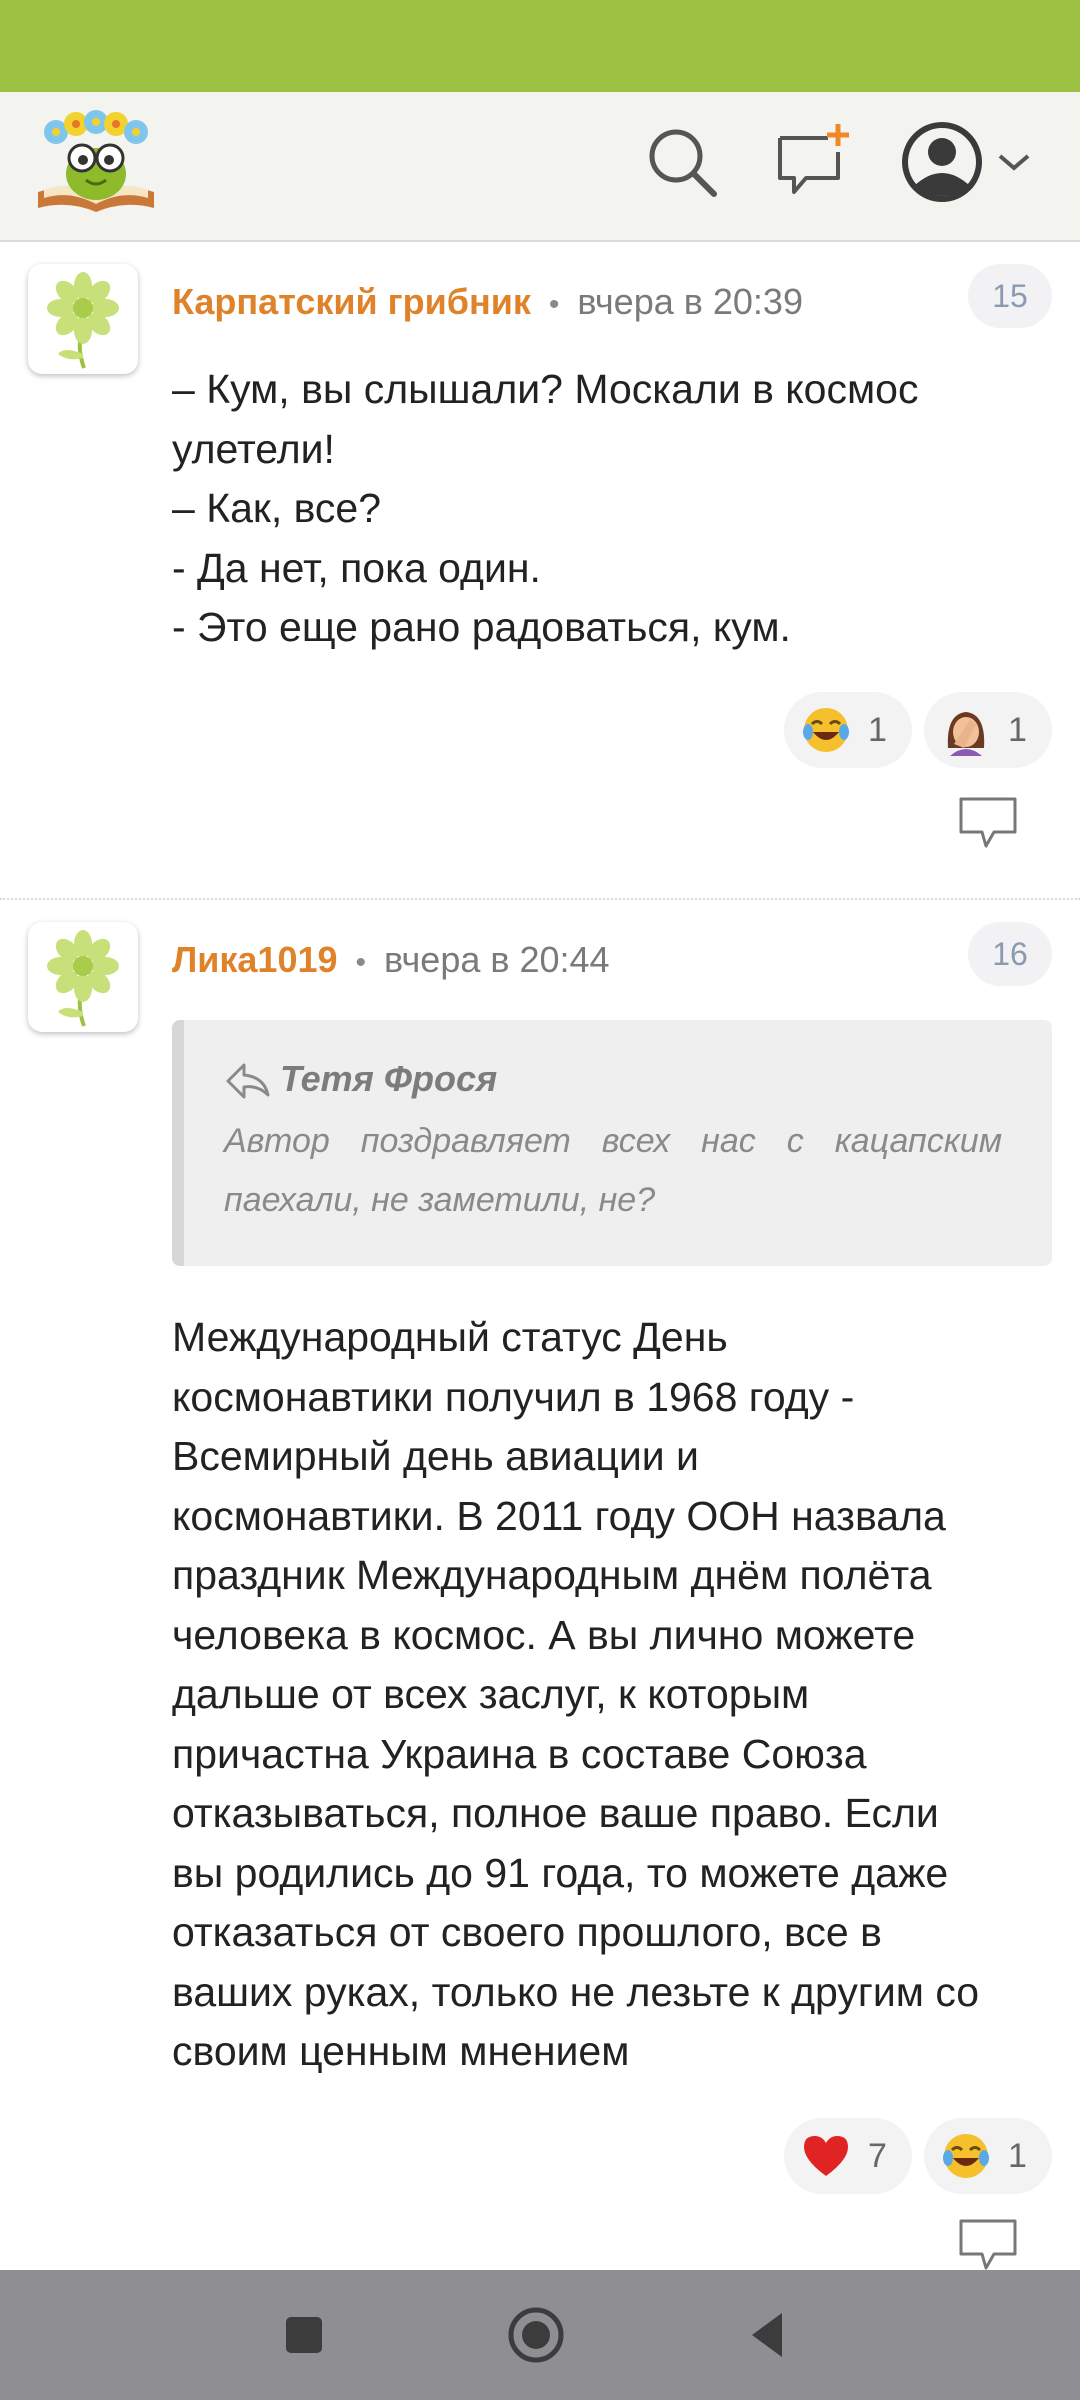  I want to click on comment-meta: Карпатский грибник • вчера в 20:39, so click(487, 302).